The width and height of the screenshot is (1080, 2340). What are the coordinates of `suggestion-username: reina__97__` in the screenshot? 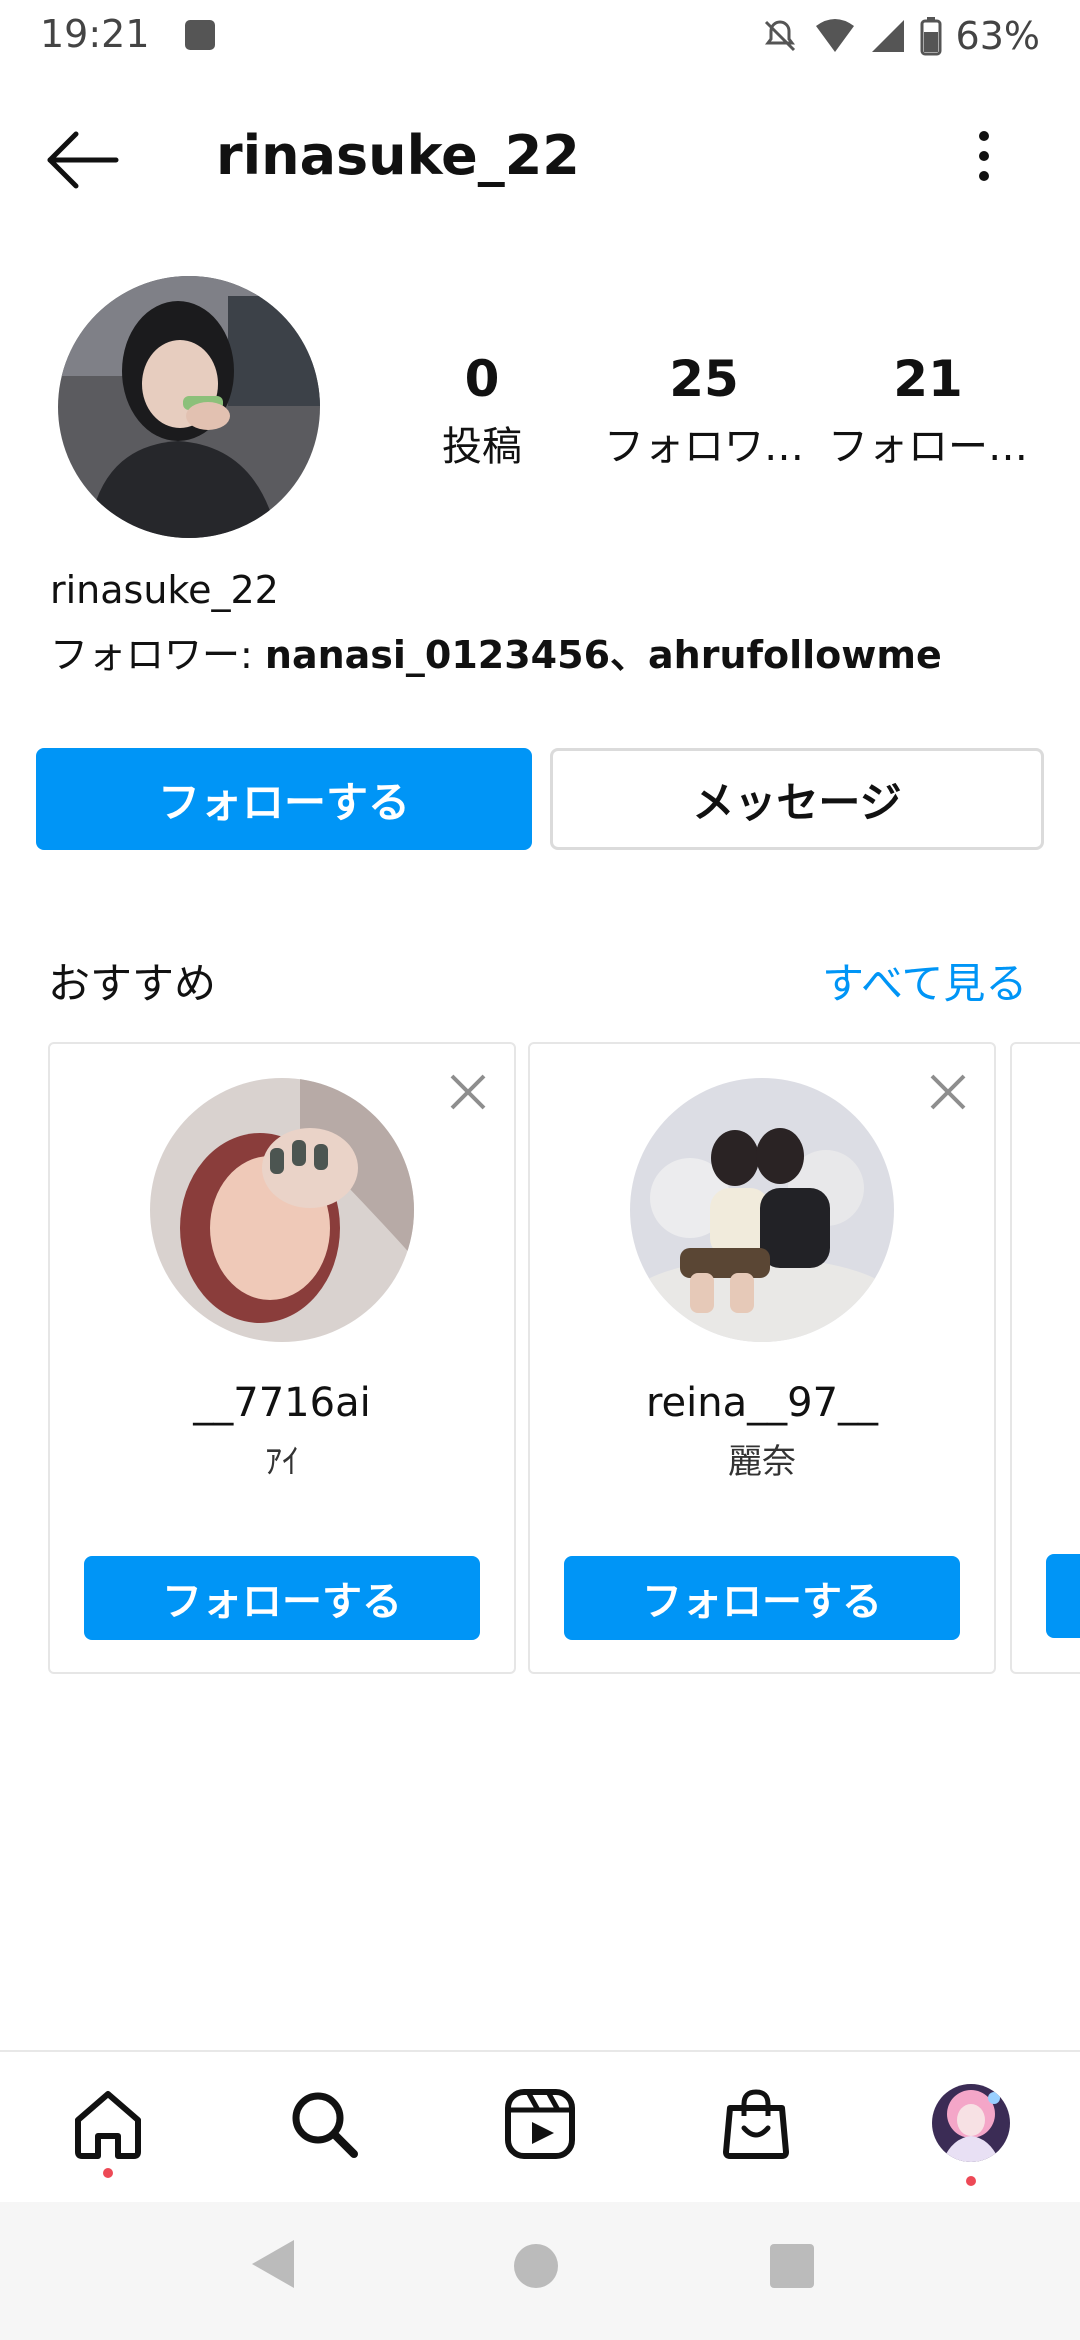 It's located at (762, 1403).